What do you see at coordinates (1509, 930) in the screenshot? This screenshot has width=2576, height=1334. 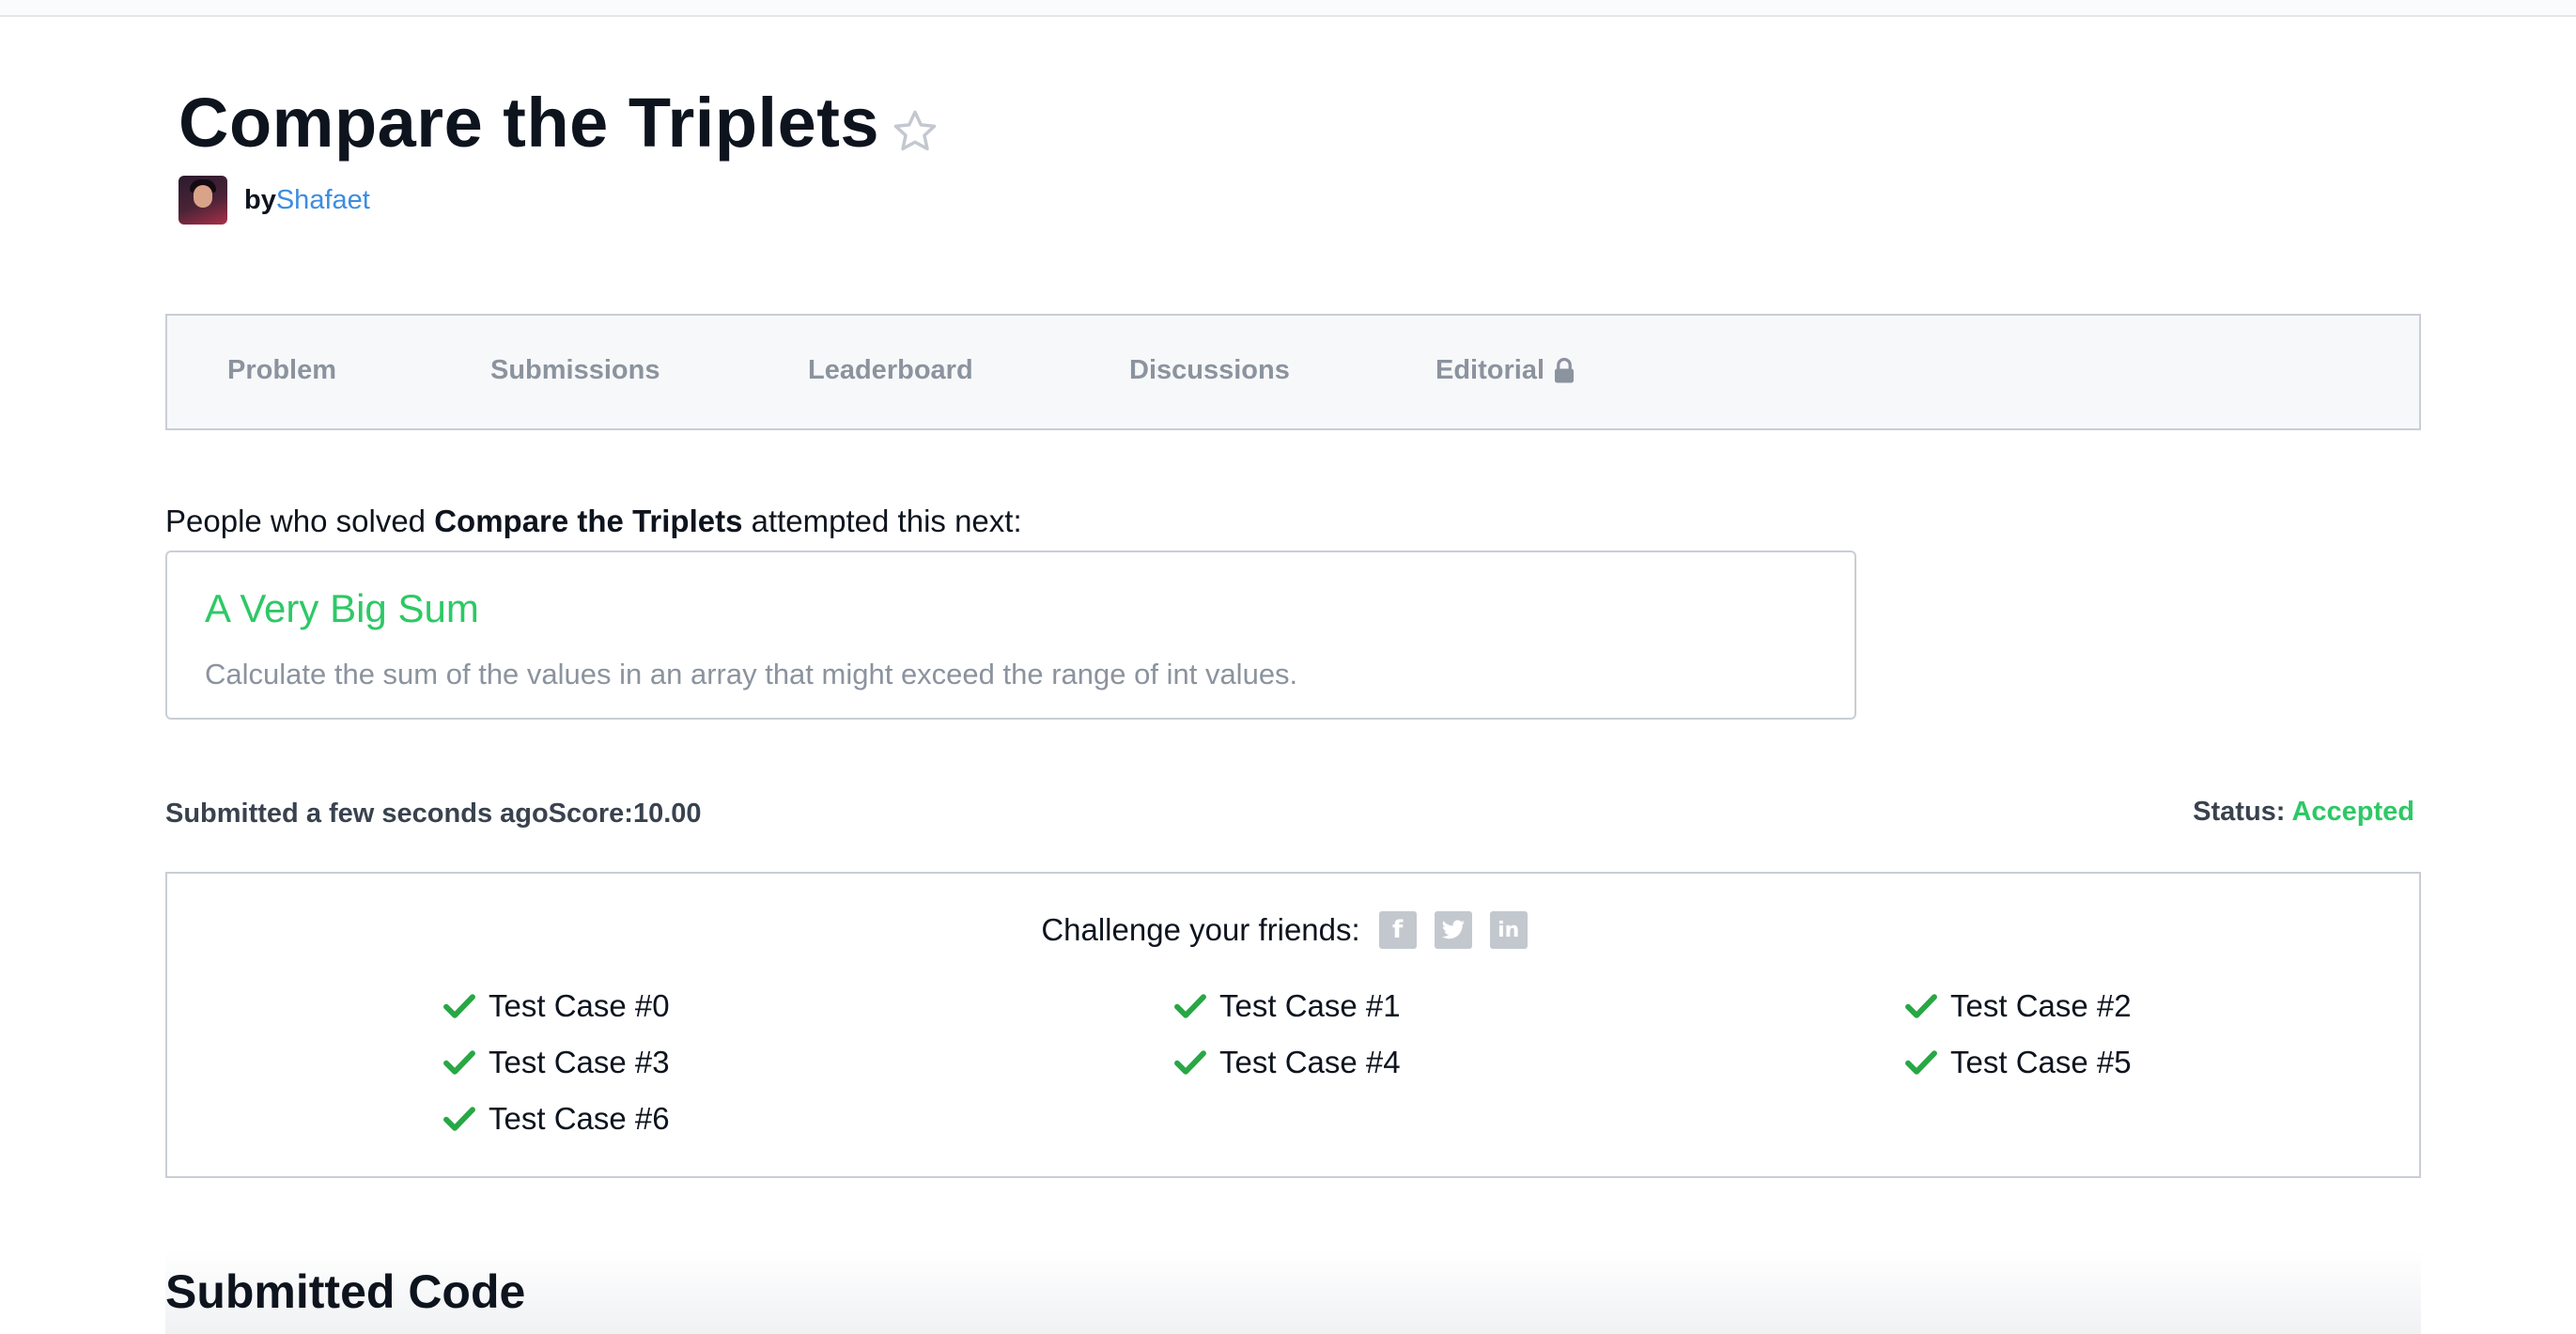 I see `linkedin-icon: in` at bounding box center [1509, 930].